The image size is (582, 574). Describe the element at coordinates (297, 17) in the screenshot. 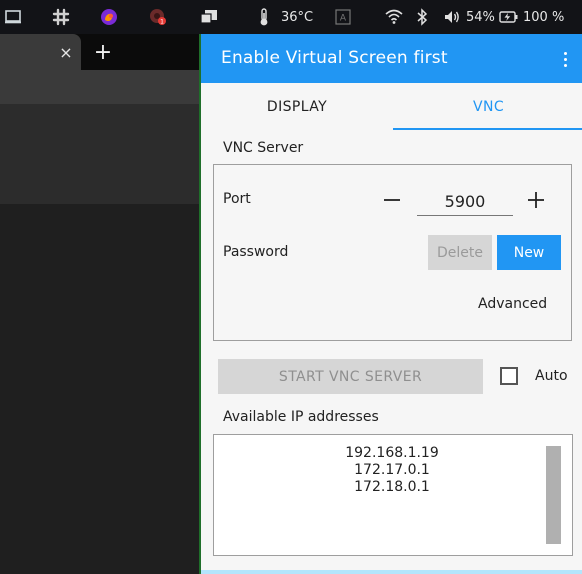

I see `temperature-label: 36°C` at that location.